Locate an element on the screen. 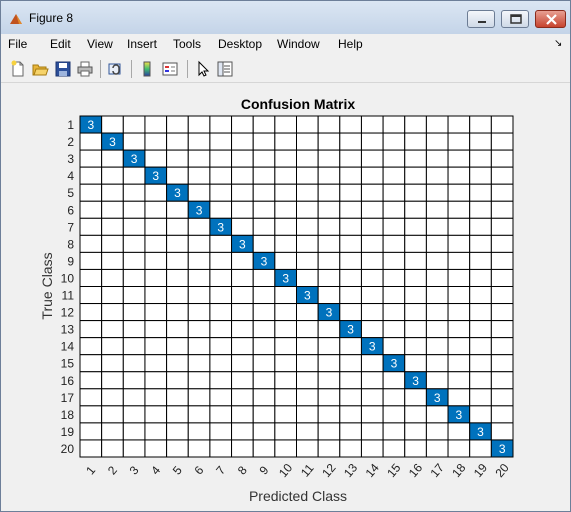 The height and width of the screenshot is (512, 571). link-plot-icon is located at coordinates (116, 69).